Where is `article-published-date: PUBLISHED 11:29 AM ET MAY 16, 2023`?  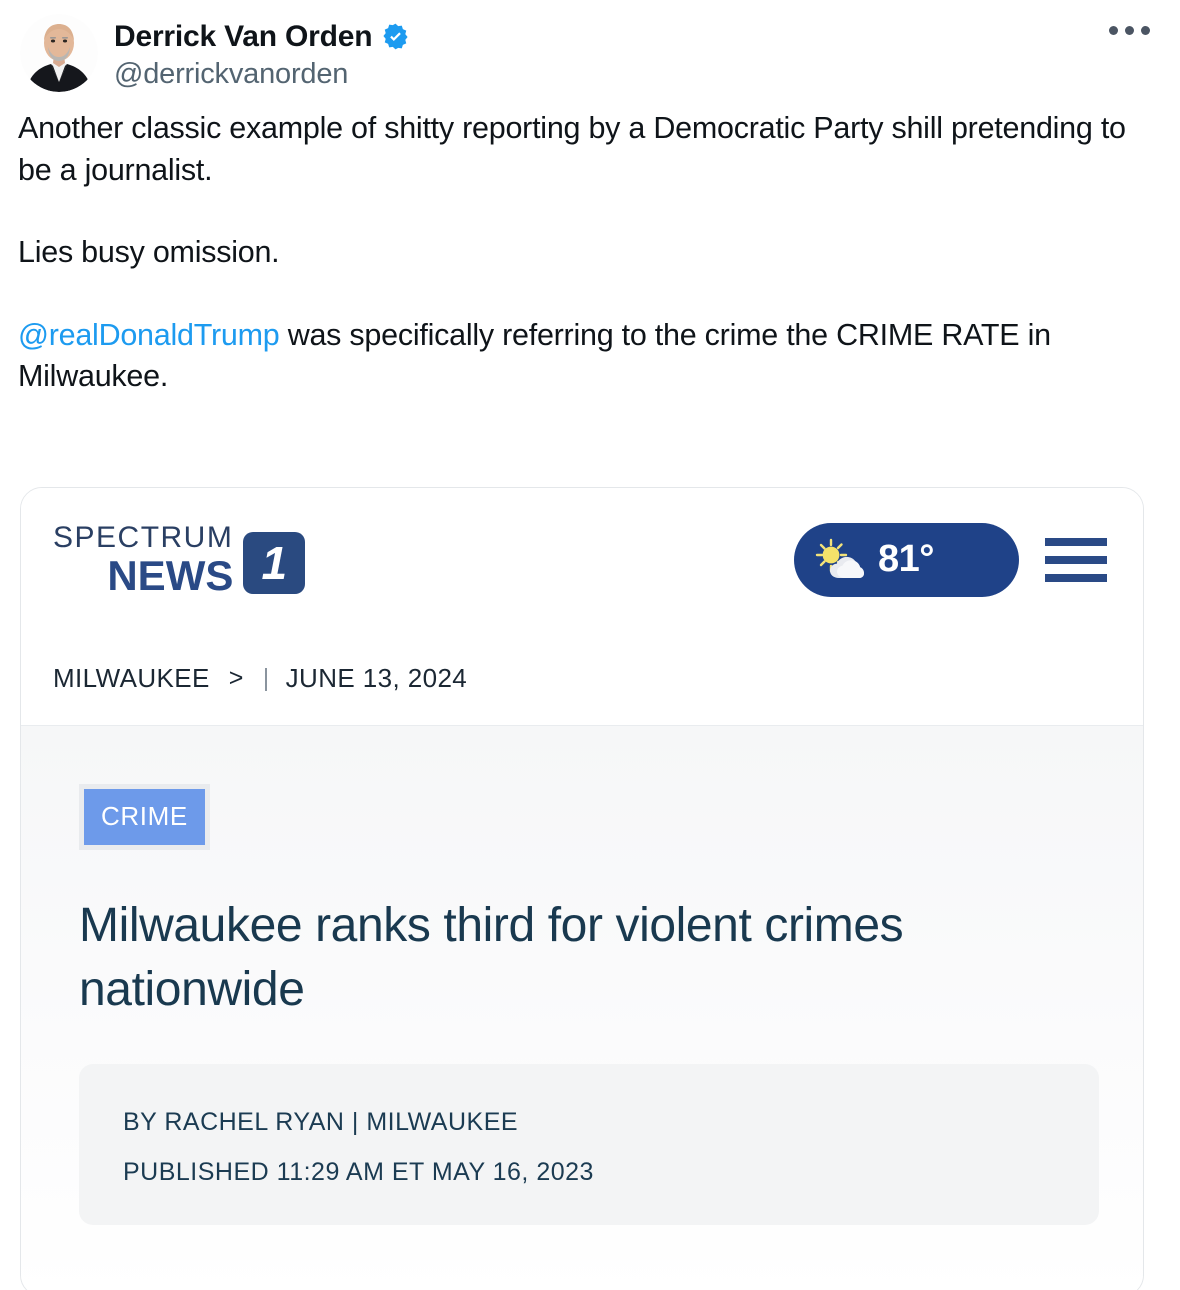 article-published-date: PUBLISHED 11:29 AM ET MAY 16, 2023 is located at coordinates (358, 1171).